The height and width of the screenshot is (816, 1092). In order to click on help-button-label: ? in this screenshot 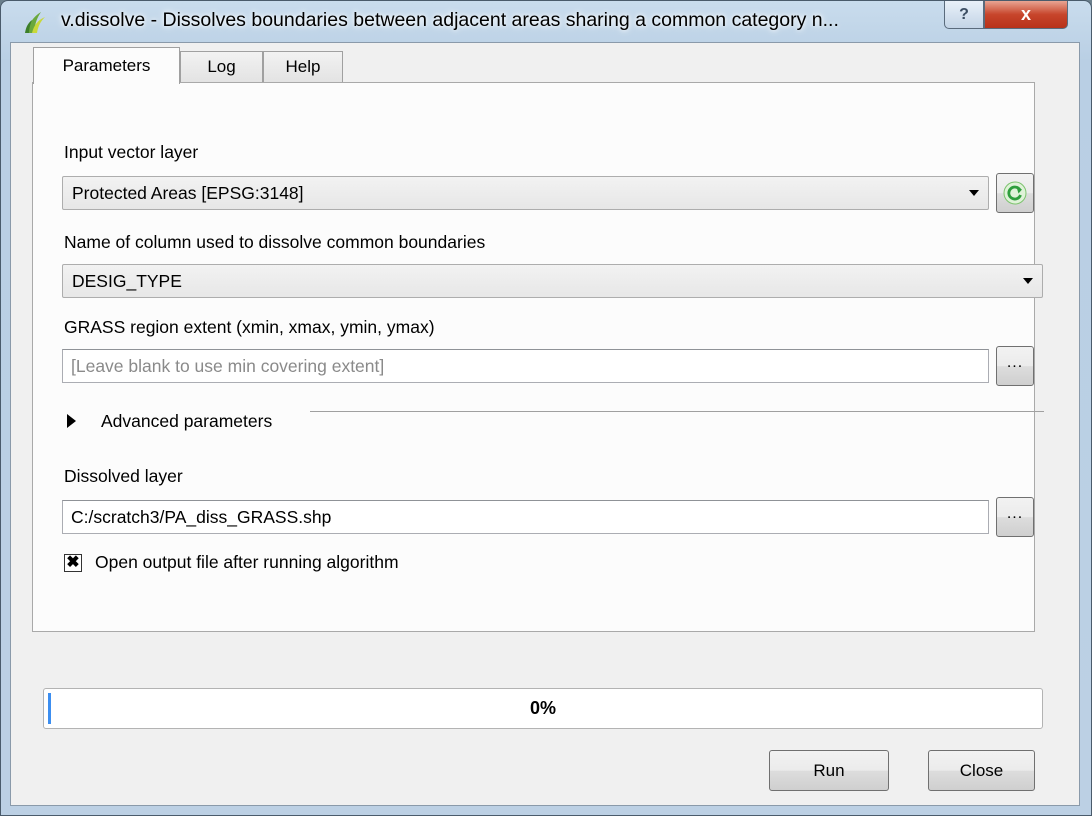, I will do `click(964, 14)`.